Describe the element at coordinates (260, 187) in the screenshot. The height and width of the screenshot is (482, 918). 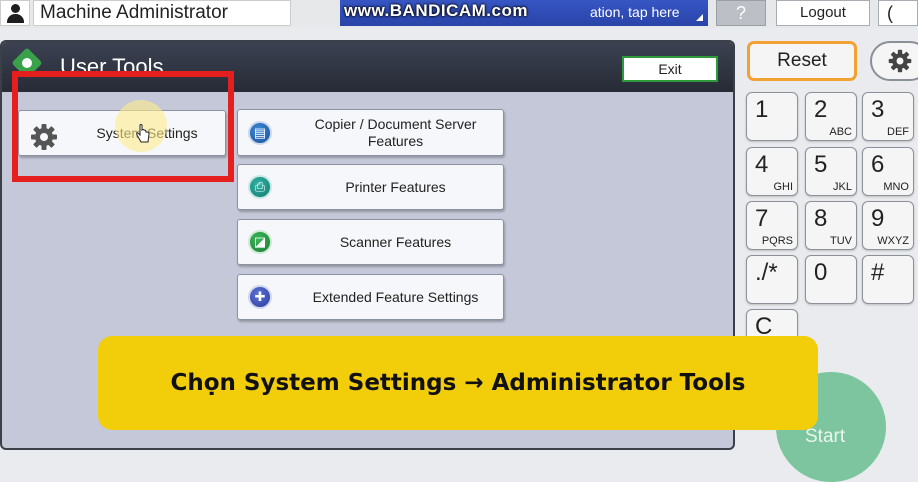
I see `printer-icon: ⎙` at that location.